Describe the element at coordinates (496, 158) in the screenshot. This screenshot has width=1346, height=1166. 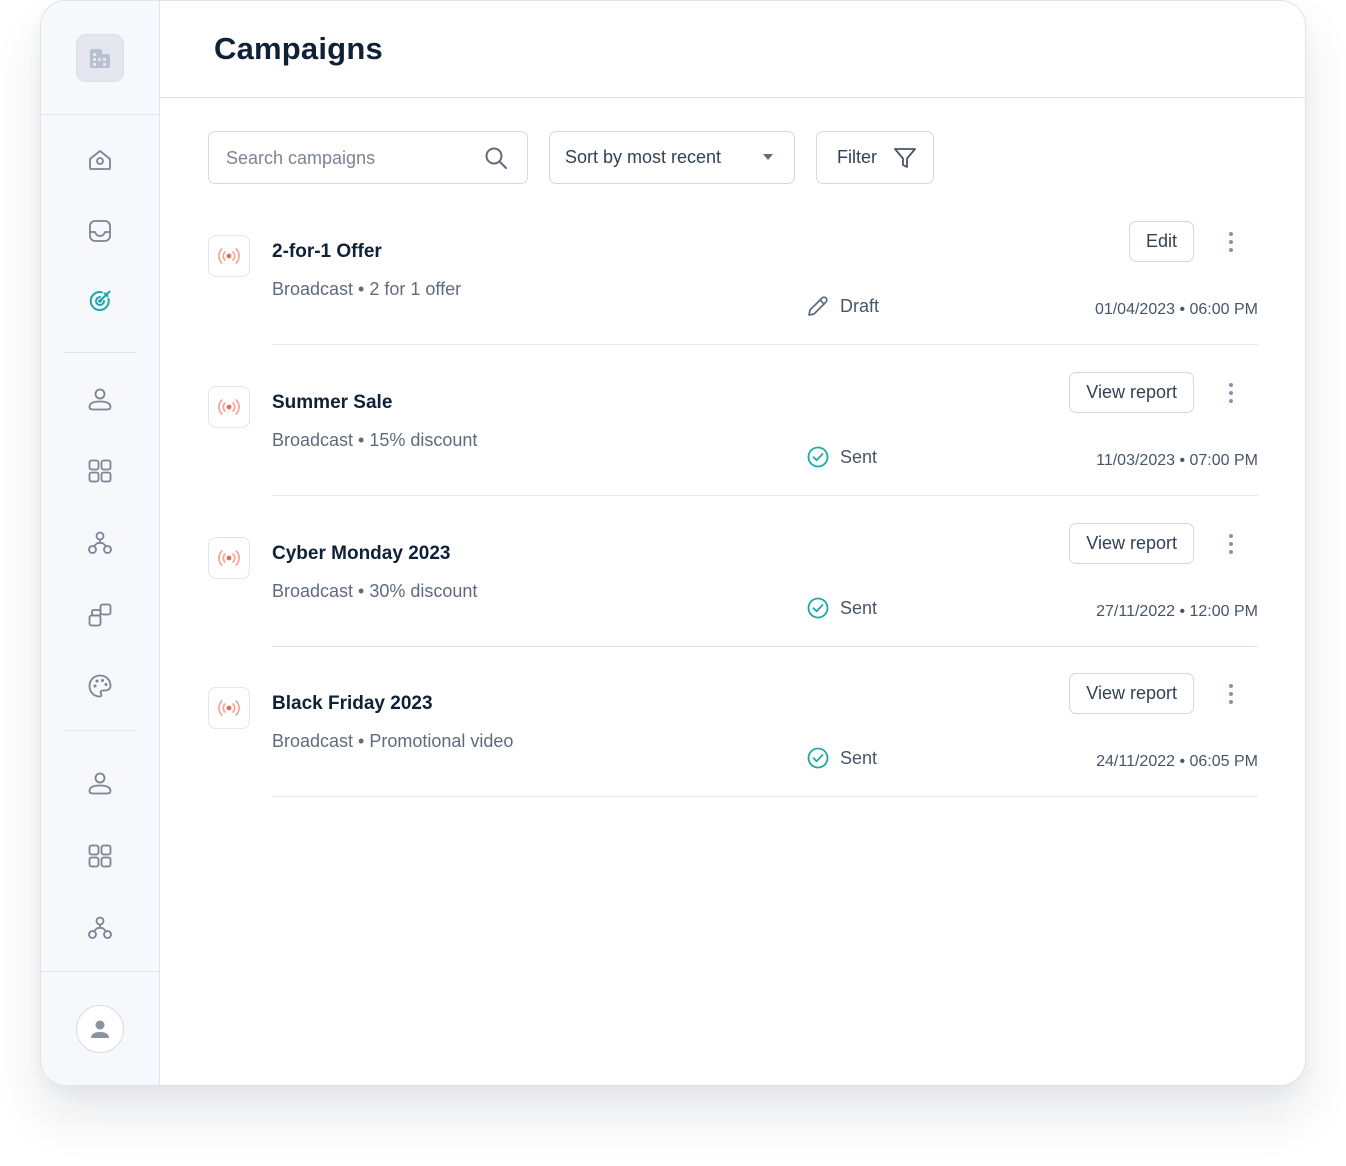
I see `search-icon` at that location.